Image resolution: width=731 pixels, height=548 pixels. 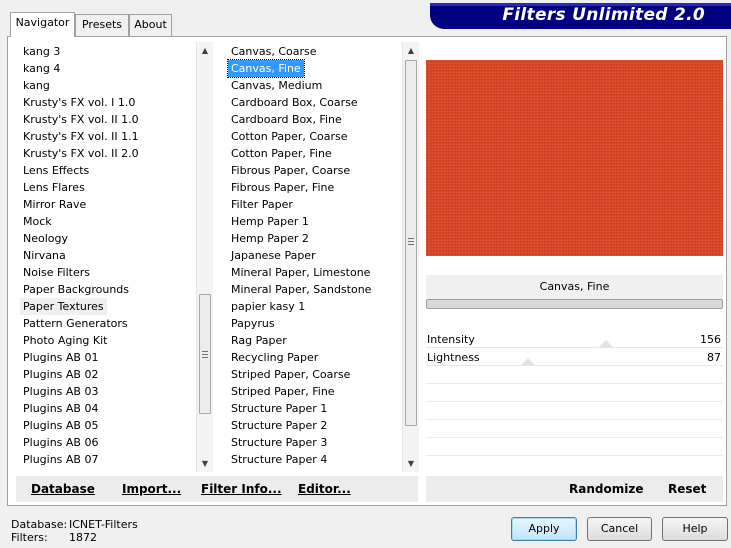 What do you see at coordinates (37, 221) in the screenshot?
I see `category-list-item: Mock` at bounding box center [37, 221].